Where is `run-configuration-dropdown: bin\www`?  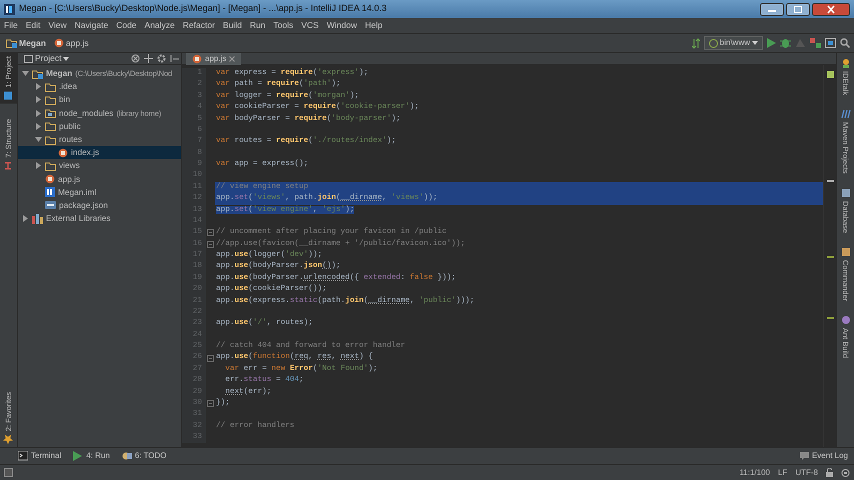
run-configuration-dropdown: bin\www is located at coordinates (733, 43).